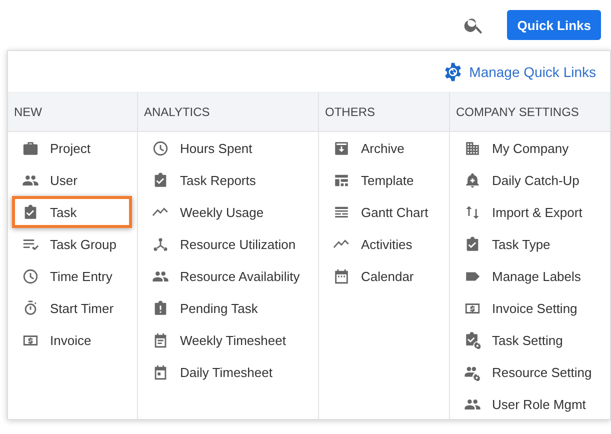 The image size is (611, 434). Describe the element at coordinates (230, 212) in the screenshot. I see `quick-link-item: Weekly Usage` at that location.